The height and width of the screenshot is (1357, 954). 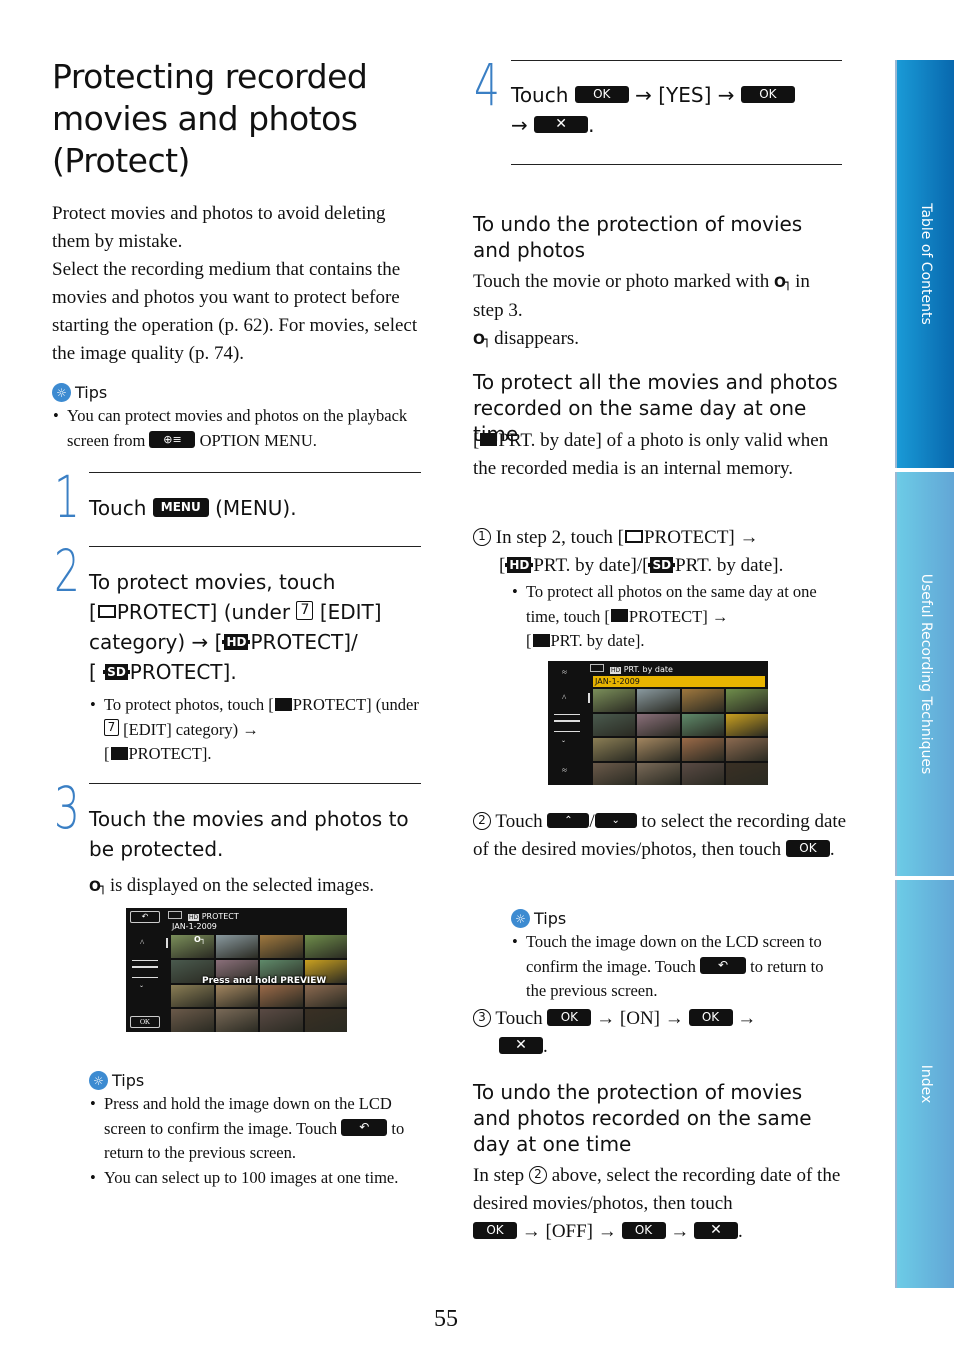 I want to click on tips-label: Tips, so click(x=550, y=918).